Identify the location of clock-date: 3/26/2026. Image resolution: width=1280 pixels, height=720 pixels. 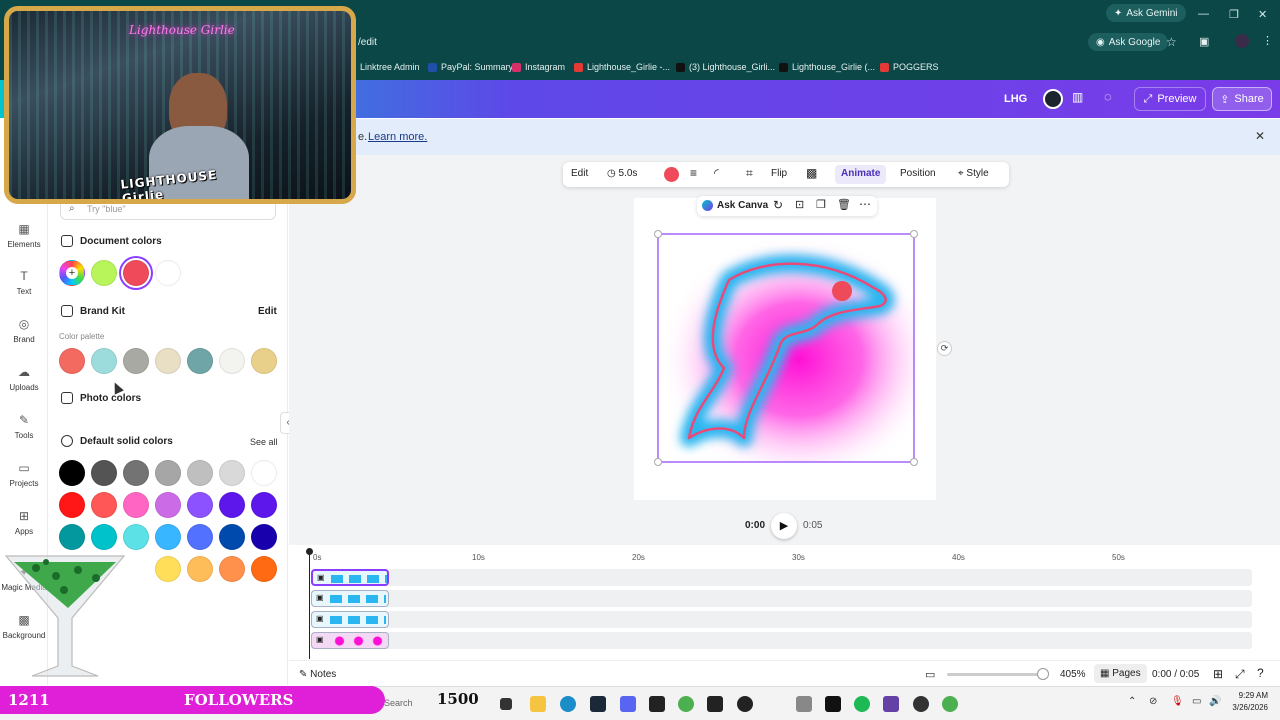
(1246, 707).